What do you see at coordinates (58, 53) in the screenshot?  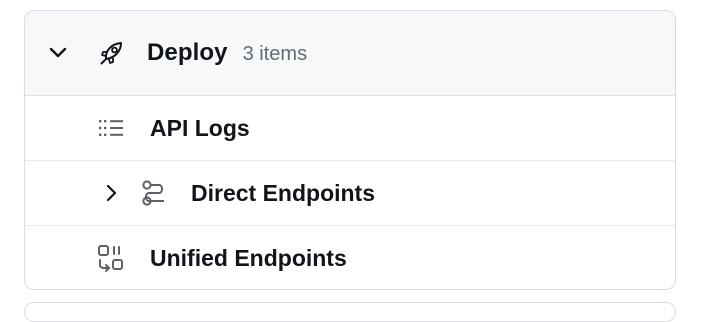 I see `chevron-down-icon` at bounding box center [58, 53].